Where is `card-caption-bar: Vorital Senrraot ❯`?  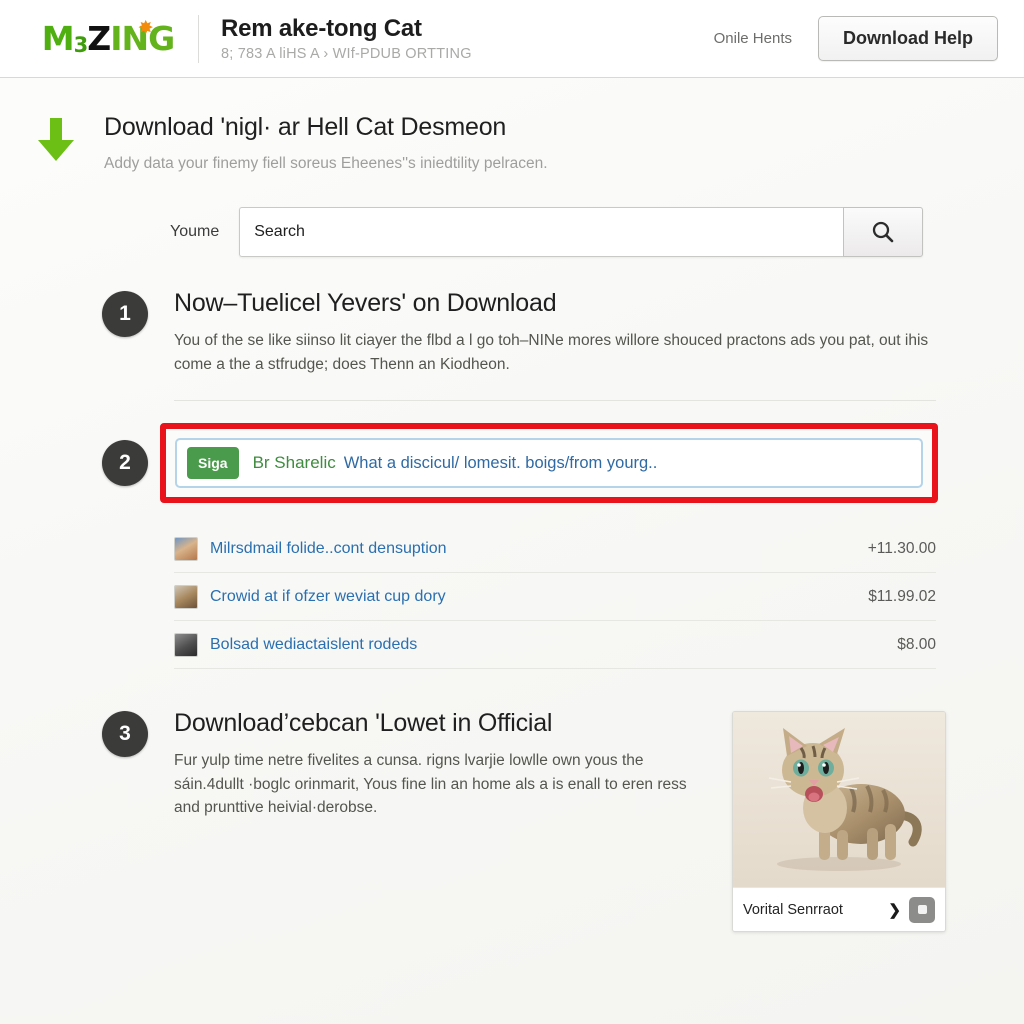 card-caption-bar: Vorital Senrraot ❯ is located at coordinates (839, 909).